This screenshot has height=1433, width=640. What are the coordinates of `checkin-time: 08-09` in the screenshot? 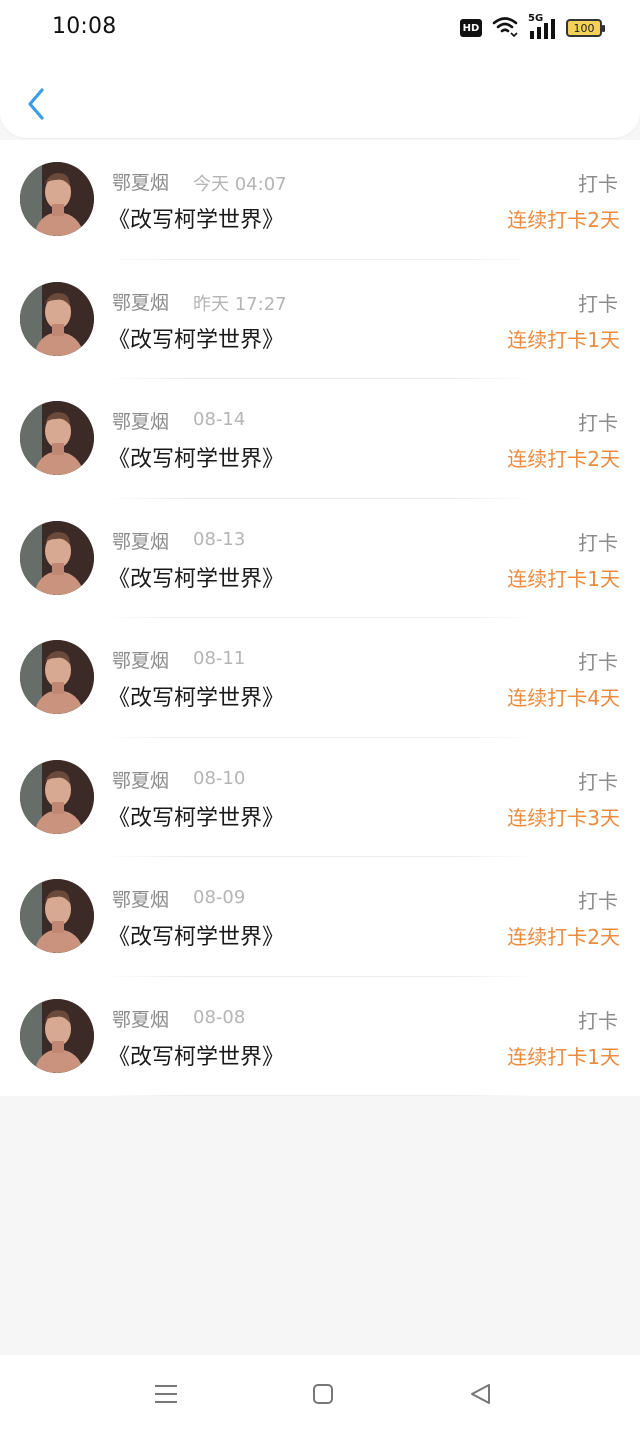 It's located at (219, 897).